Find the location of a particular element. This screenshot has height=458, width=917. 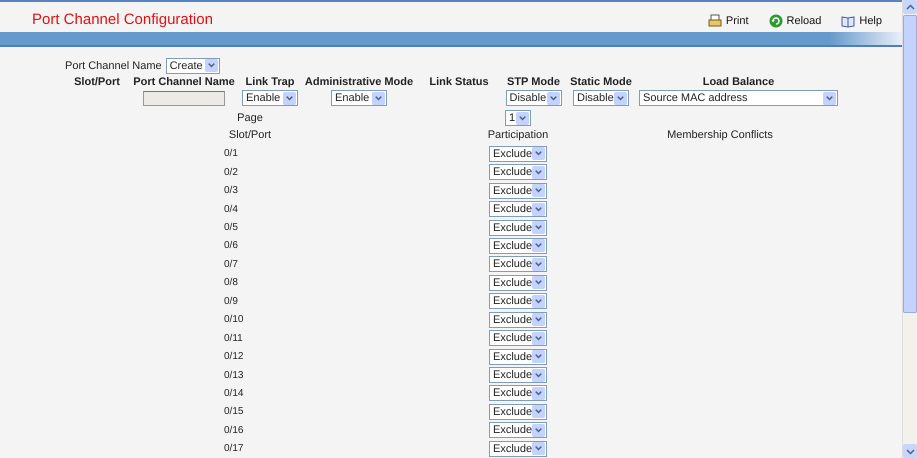

slot-port-cell-text: 0/15 is located at coordinates (233, 412).